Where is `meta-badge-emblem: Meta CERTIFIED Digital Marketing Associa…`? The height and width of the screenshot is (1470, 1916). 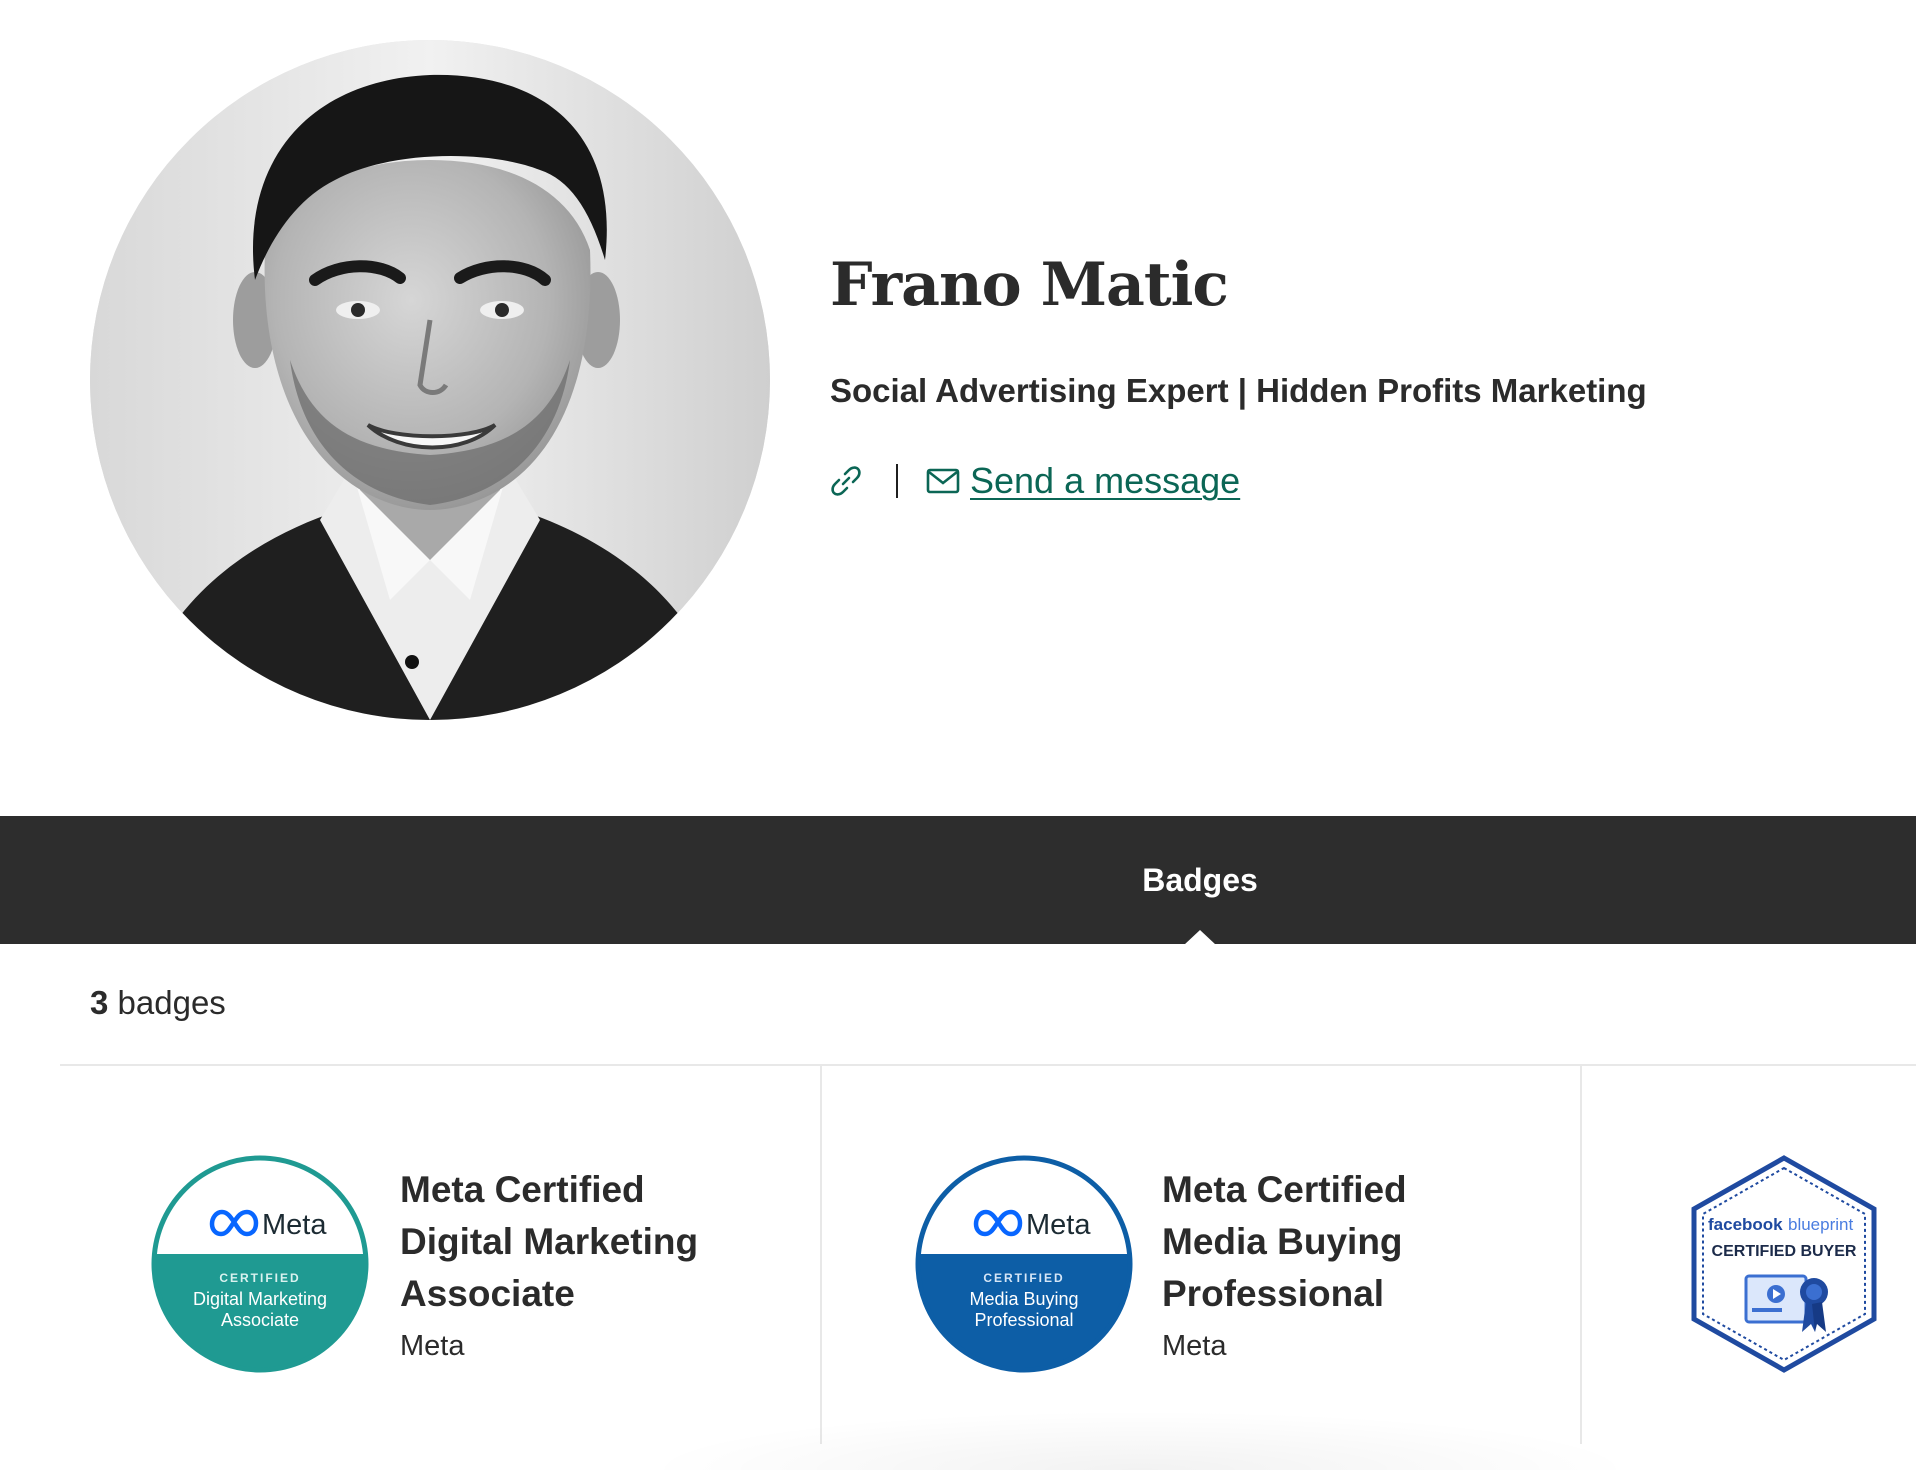 meta-badge-emblem: Meta CERTIFIED Digital Marketing Associa… is located at coordinates (260, 1266).